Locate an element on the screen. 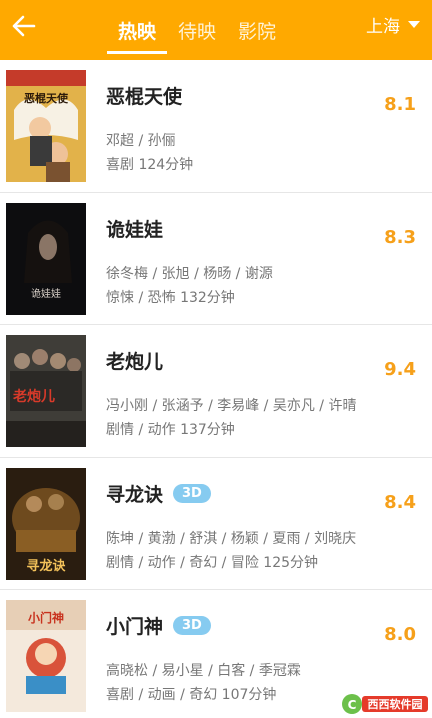 Image resolution: width=432 pixels, height=718 pixels. city-selector: 上海 is located at coordinates (393, 24).